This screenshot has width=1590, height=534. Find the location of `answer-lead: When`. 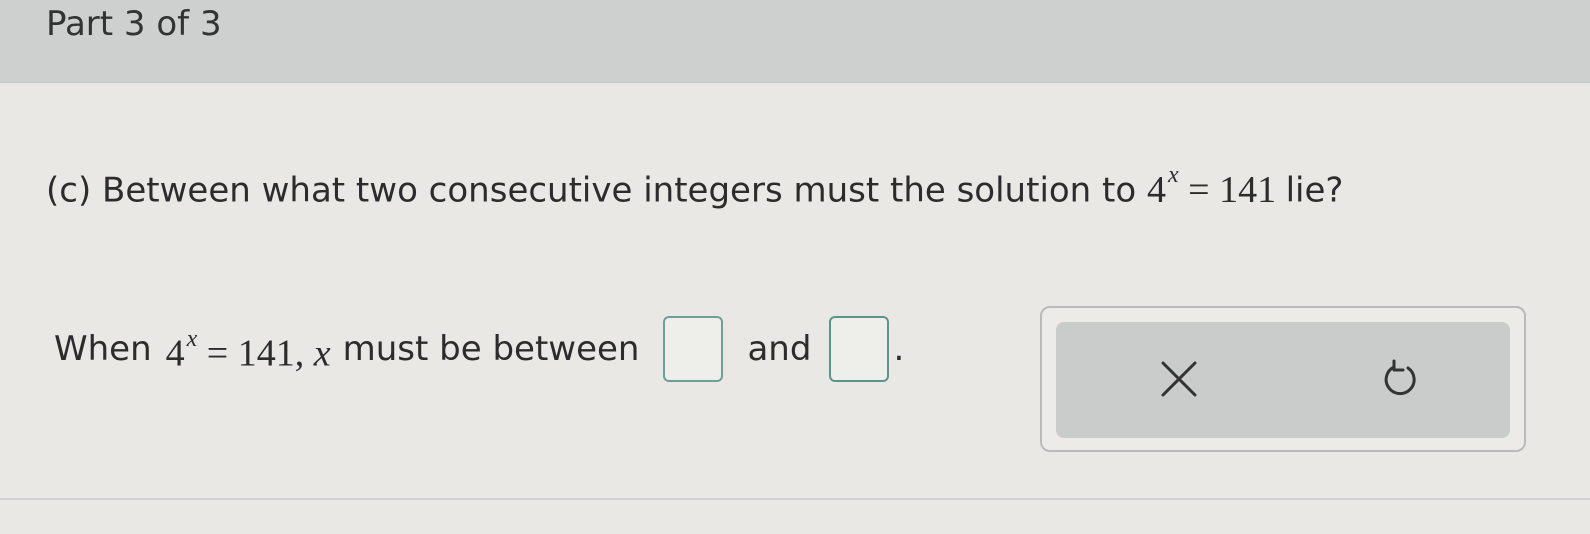

answer-lead: When is located at coordinates (103, 349).